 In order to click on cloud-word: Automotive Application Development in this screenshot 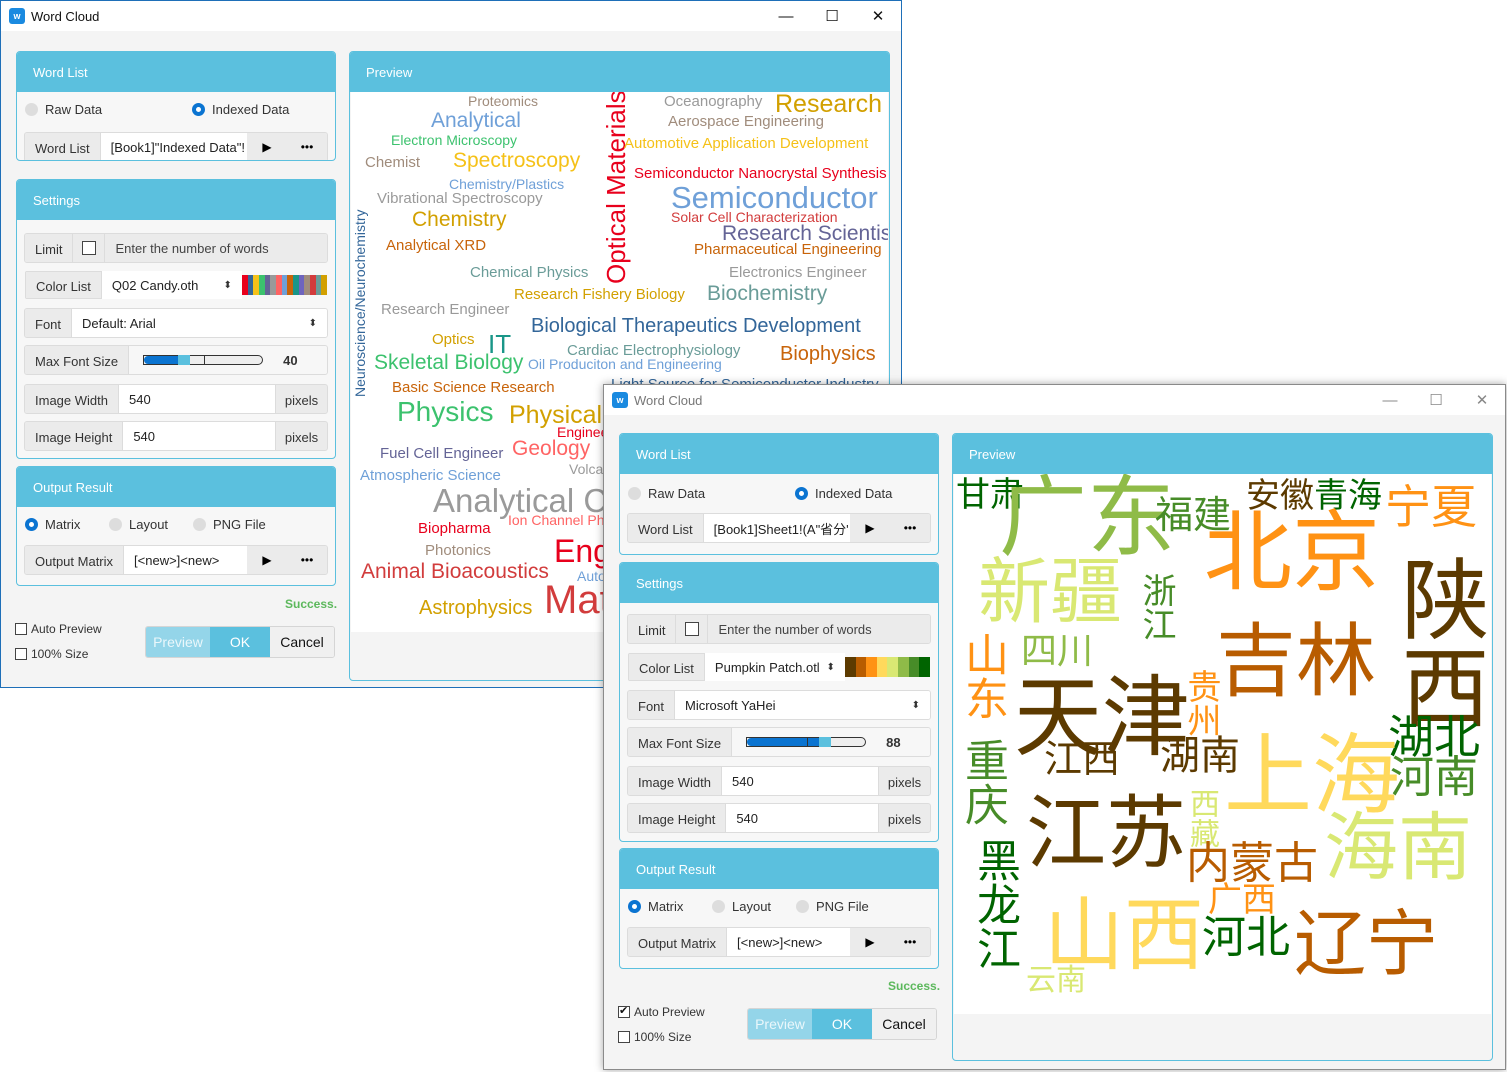, I will do `click(746, 143)`.